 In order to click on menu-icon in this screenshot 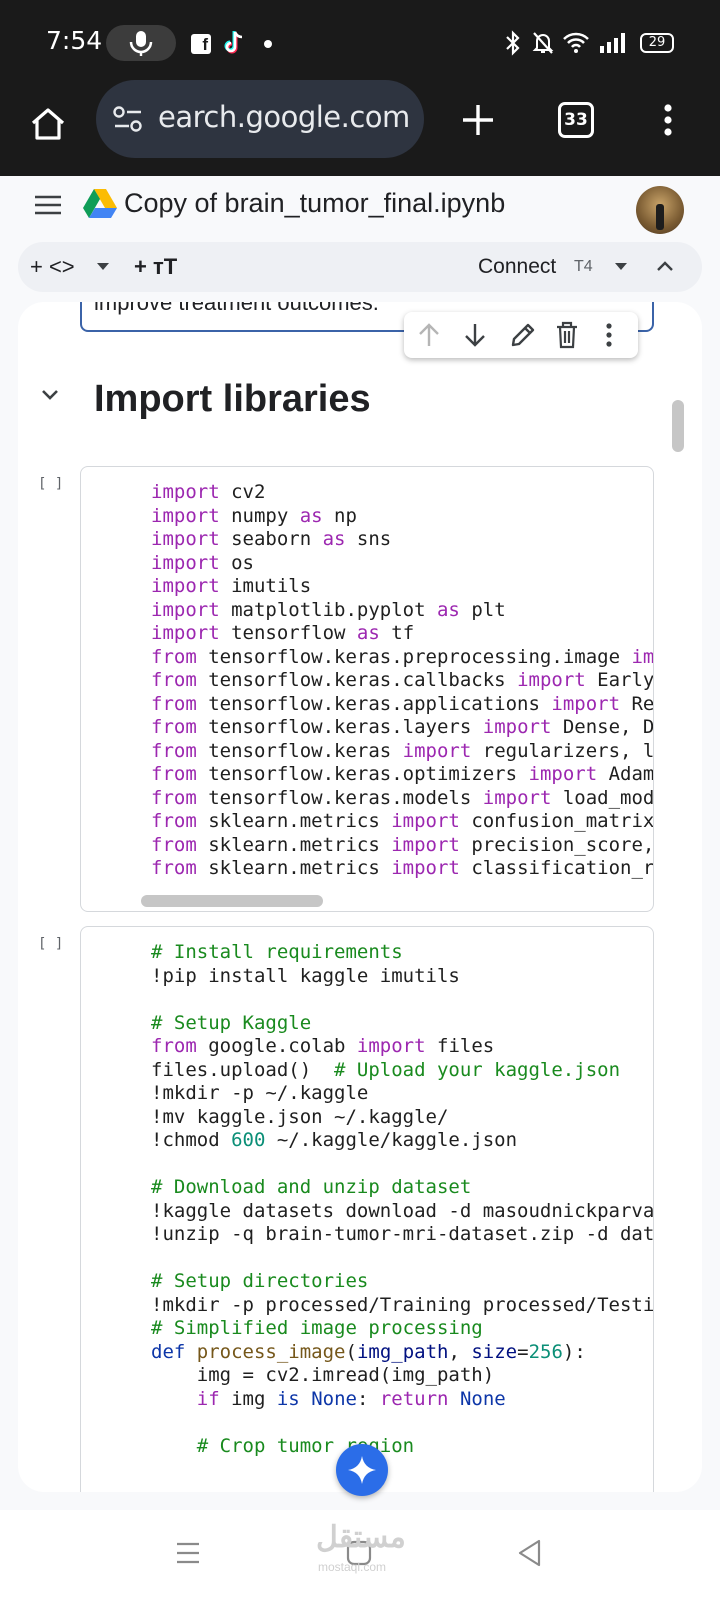, I will do `click(48, 205)`.